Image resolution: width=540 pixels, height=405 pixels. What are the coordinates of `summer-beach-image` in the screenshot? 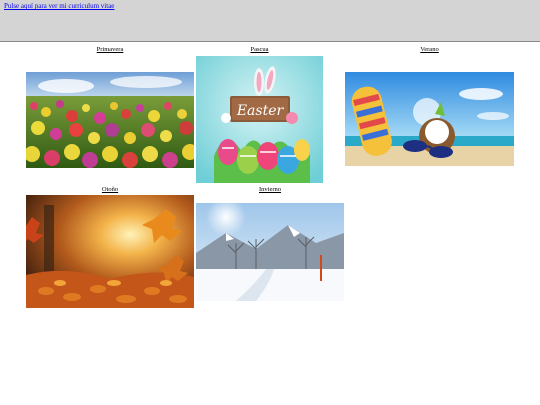 It's located at (429, 119).